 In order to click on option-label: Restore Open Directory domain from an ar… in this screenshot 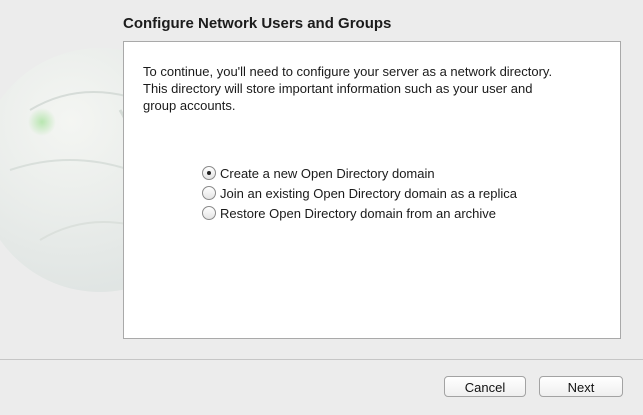, I will do `click(358, 213)`.